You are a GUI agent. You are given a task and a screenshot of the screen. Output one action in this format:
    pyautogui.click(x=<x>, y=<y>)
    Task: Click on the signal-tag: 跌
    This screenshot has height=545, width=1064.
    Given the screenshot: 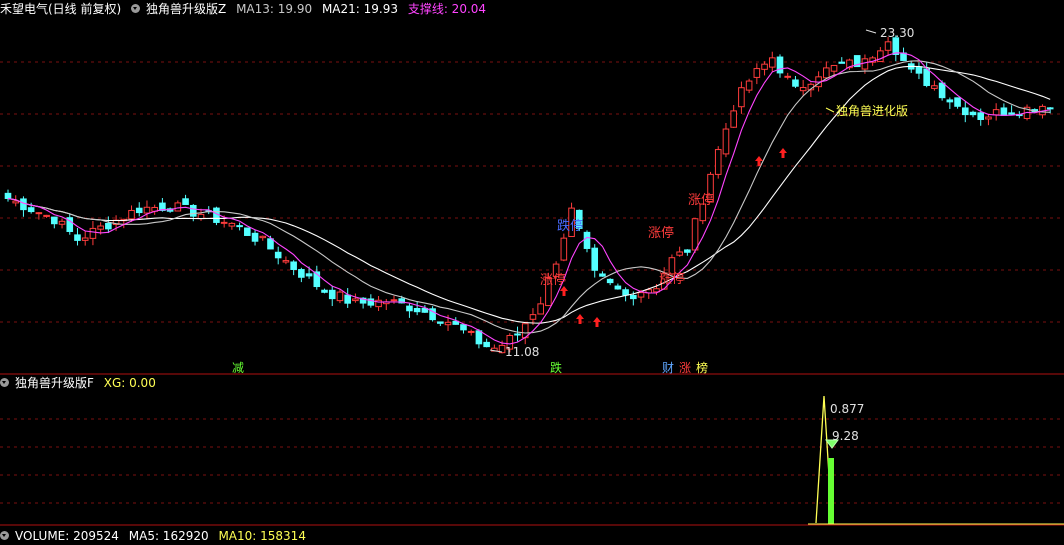 What is the action you would take?
    pyautogui.click(x=556, y=367)
    